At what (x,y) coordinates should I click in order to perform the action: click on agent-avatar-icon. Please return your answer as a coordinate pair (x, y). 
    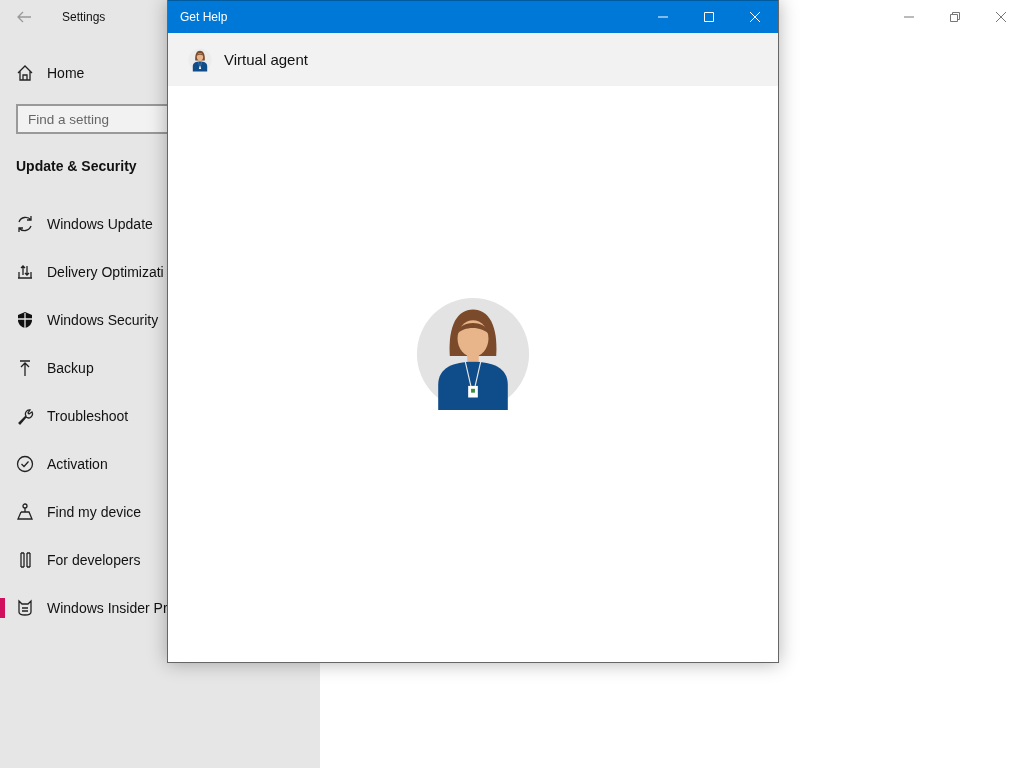
    Looking at the image, I should click on (200, 59).